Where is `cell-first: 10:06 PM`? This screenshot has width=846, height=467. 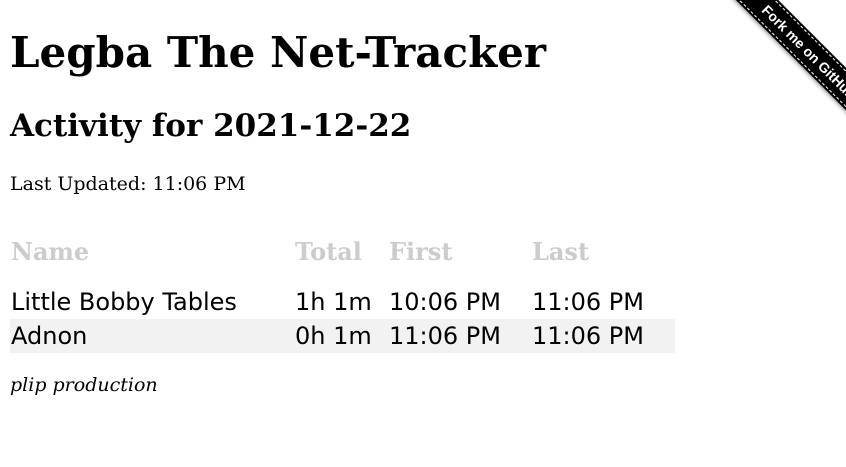
cell-first: 10:06 PM is located at coordinates (445, 302).